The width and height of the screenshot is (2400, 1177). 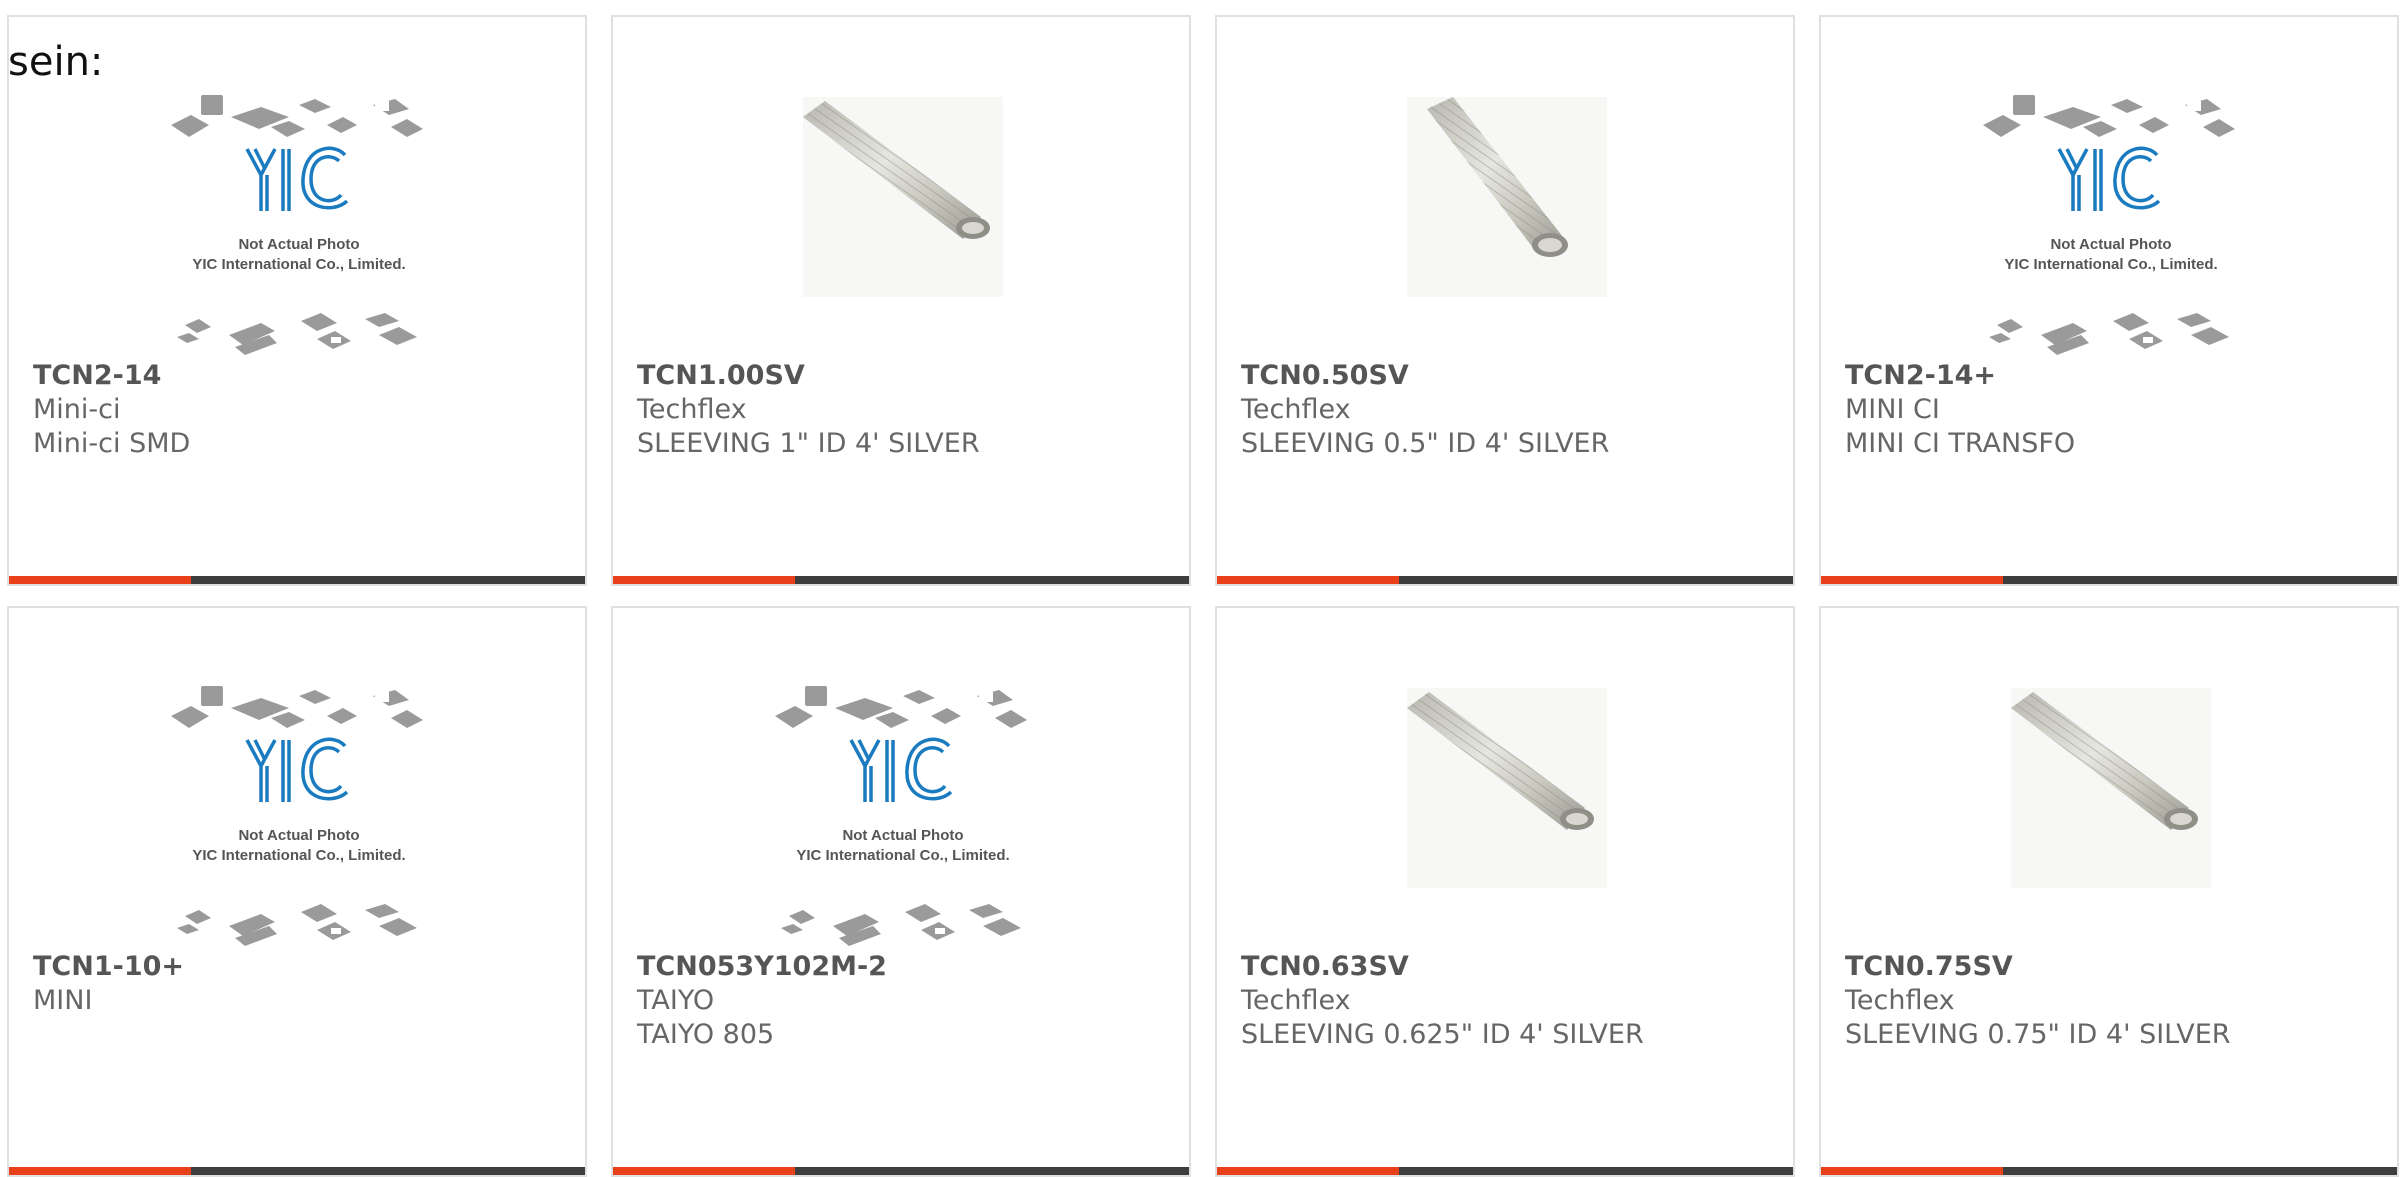 I want to click on product-info: TCN2-14+ MINI CI MINI CI TRANSFO, so click(x=2113, y=410).